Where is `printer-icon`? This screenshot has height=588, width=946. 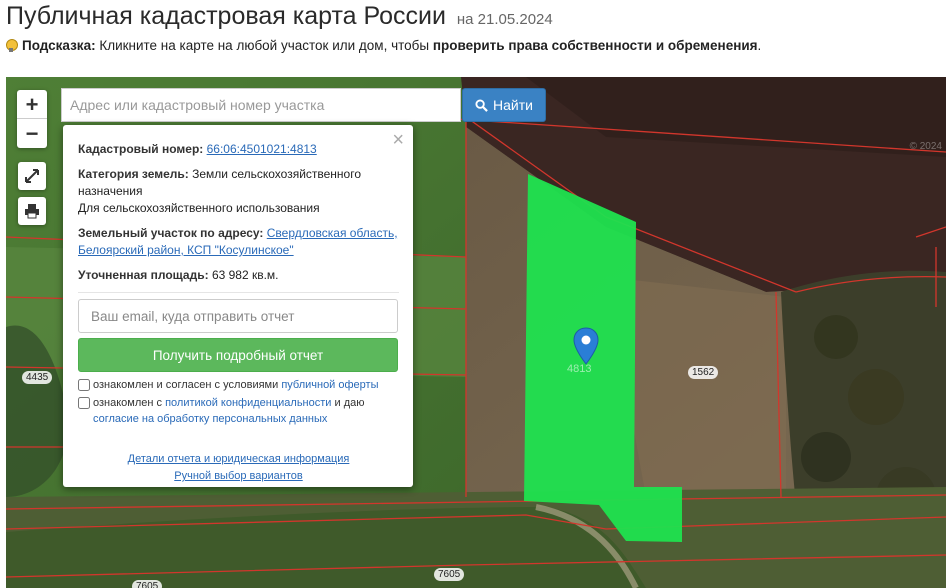 printer-icon is located at coordinates (32, 211).